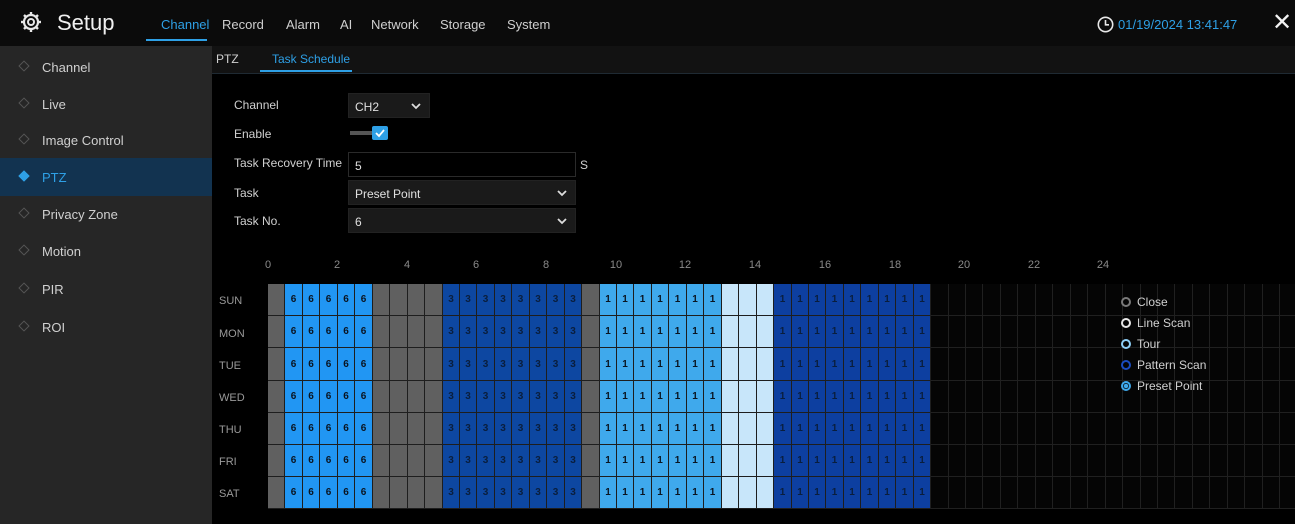 The width and height of the screenshot is (1295, 524). What do you see at coordinates (106, 289) in the screenshot?
I see `sidebar-item-pir: PIR` at bounding box center [106, 289].